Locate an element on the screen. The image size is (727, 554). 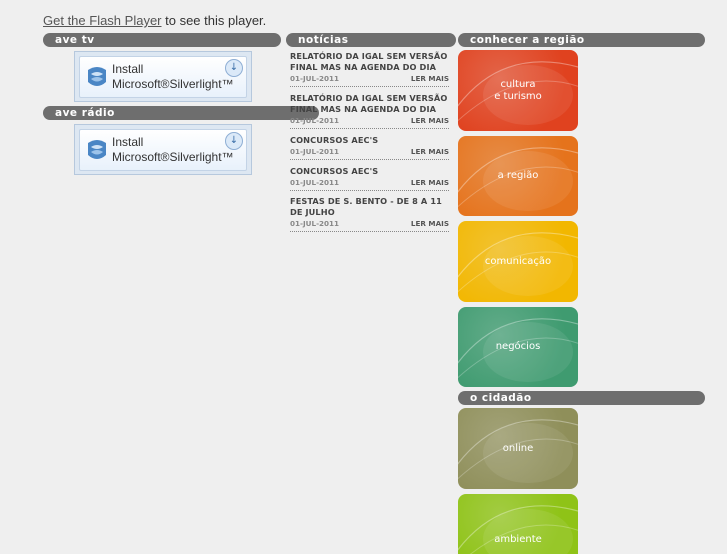
tile-label: comunicação is located at coordinates (518, 261).